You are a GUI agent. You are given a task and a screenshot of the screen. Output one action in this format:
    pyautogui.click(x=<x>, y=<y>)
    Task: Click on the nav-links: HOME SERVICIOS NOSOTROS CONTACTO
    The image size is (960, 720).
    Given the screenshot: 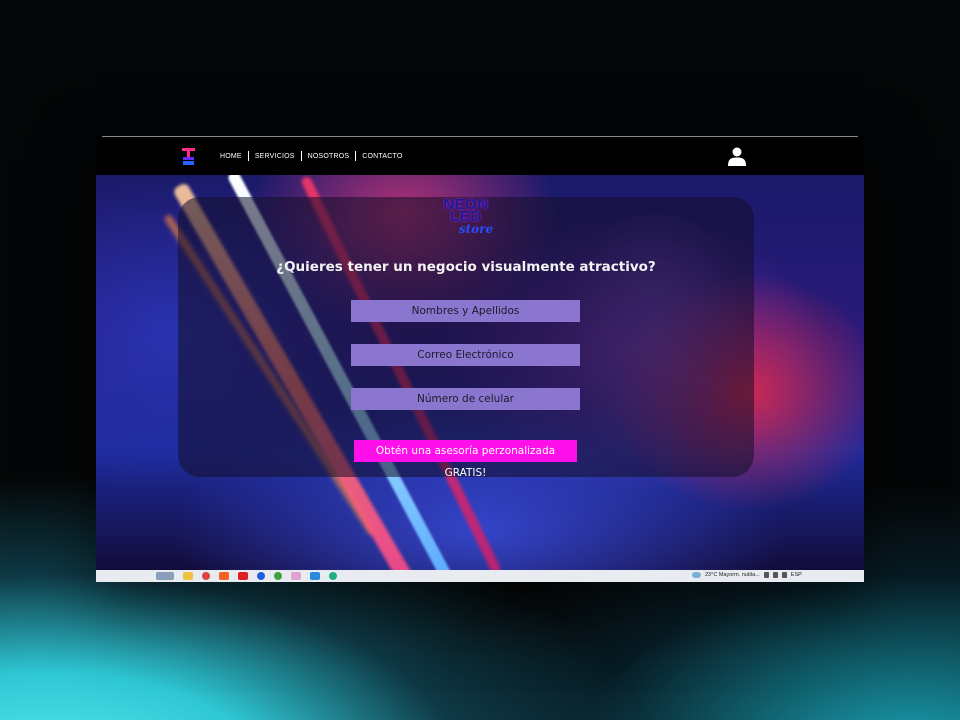 What is the action you would take?
    pyautogui.click(x=311, y=156)
    